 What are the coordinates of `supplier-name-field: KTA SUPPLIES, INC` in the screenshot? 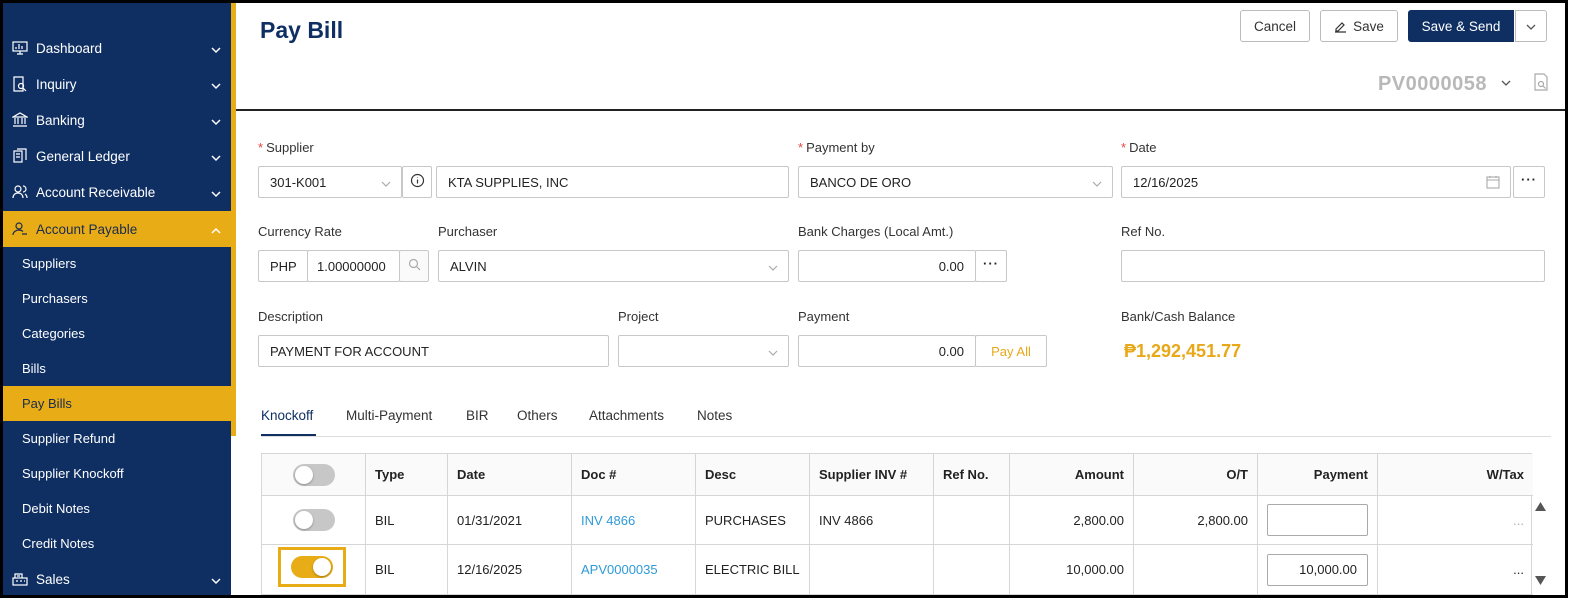 It's located at (612, 182).